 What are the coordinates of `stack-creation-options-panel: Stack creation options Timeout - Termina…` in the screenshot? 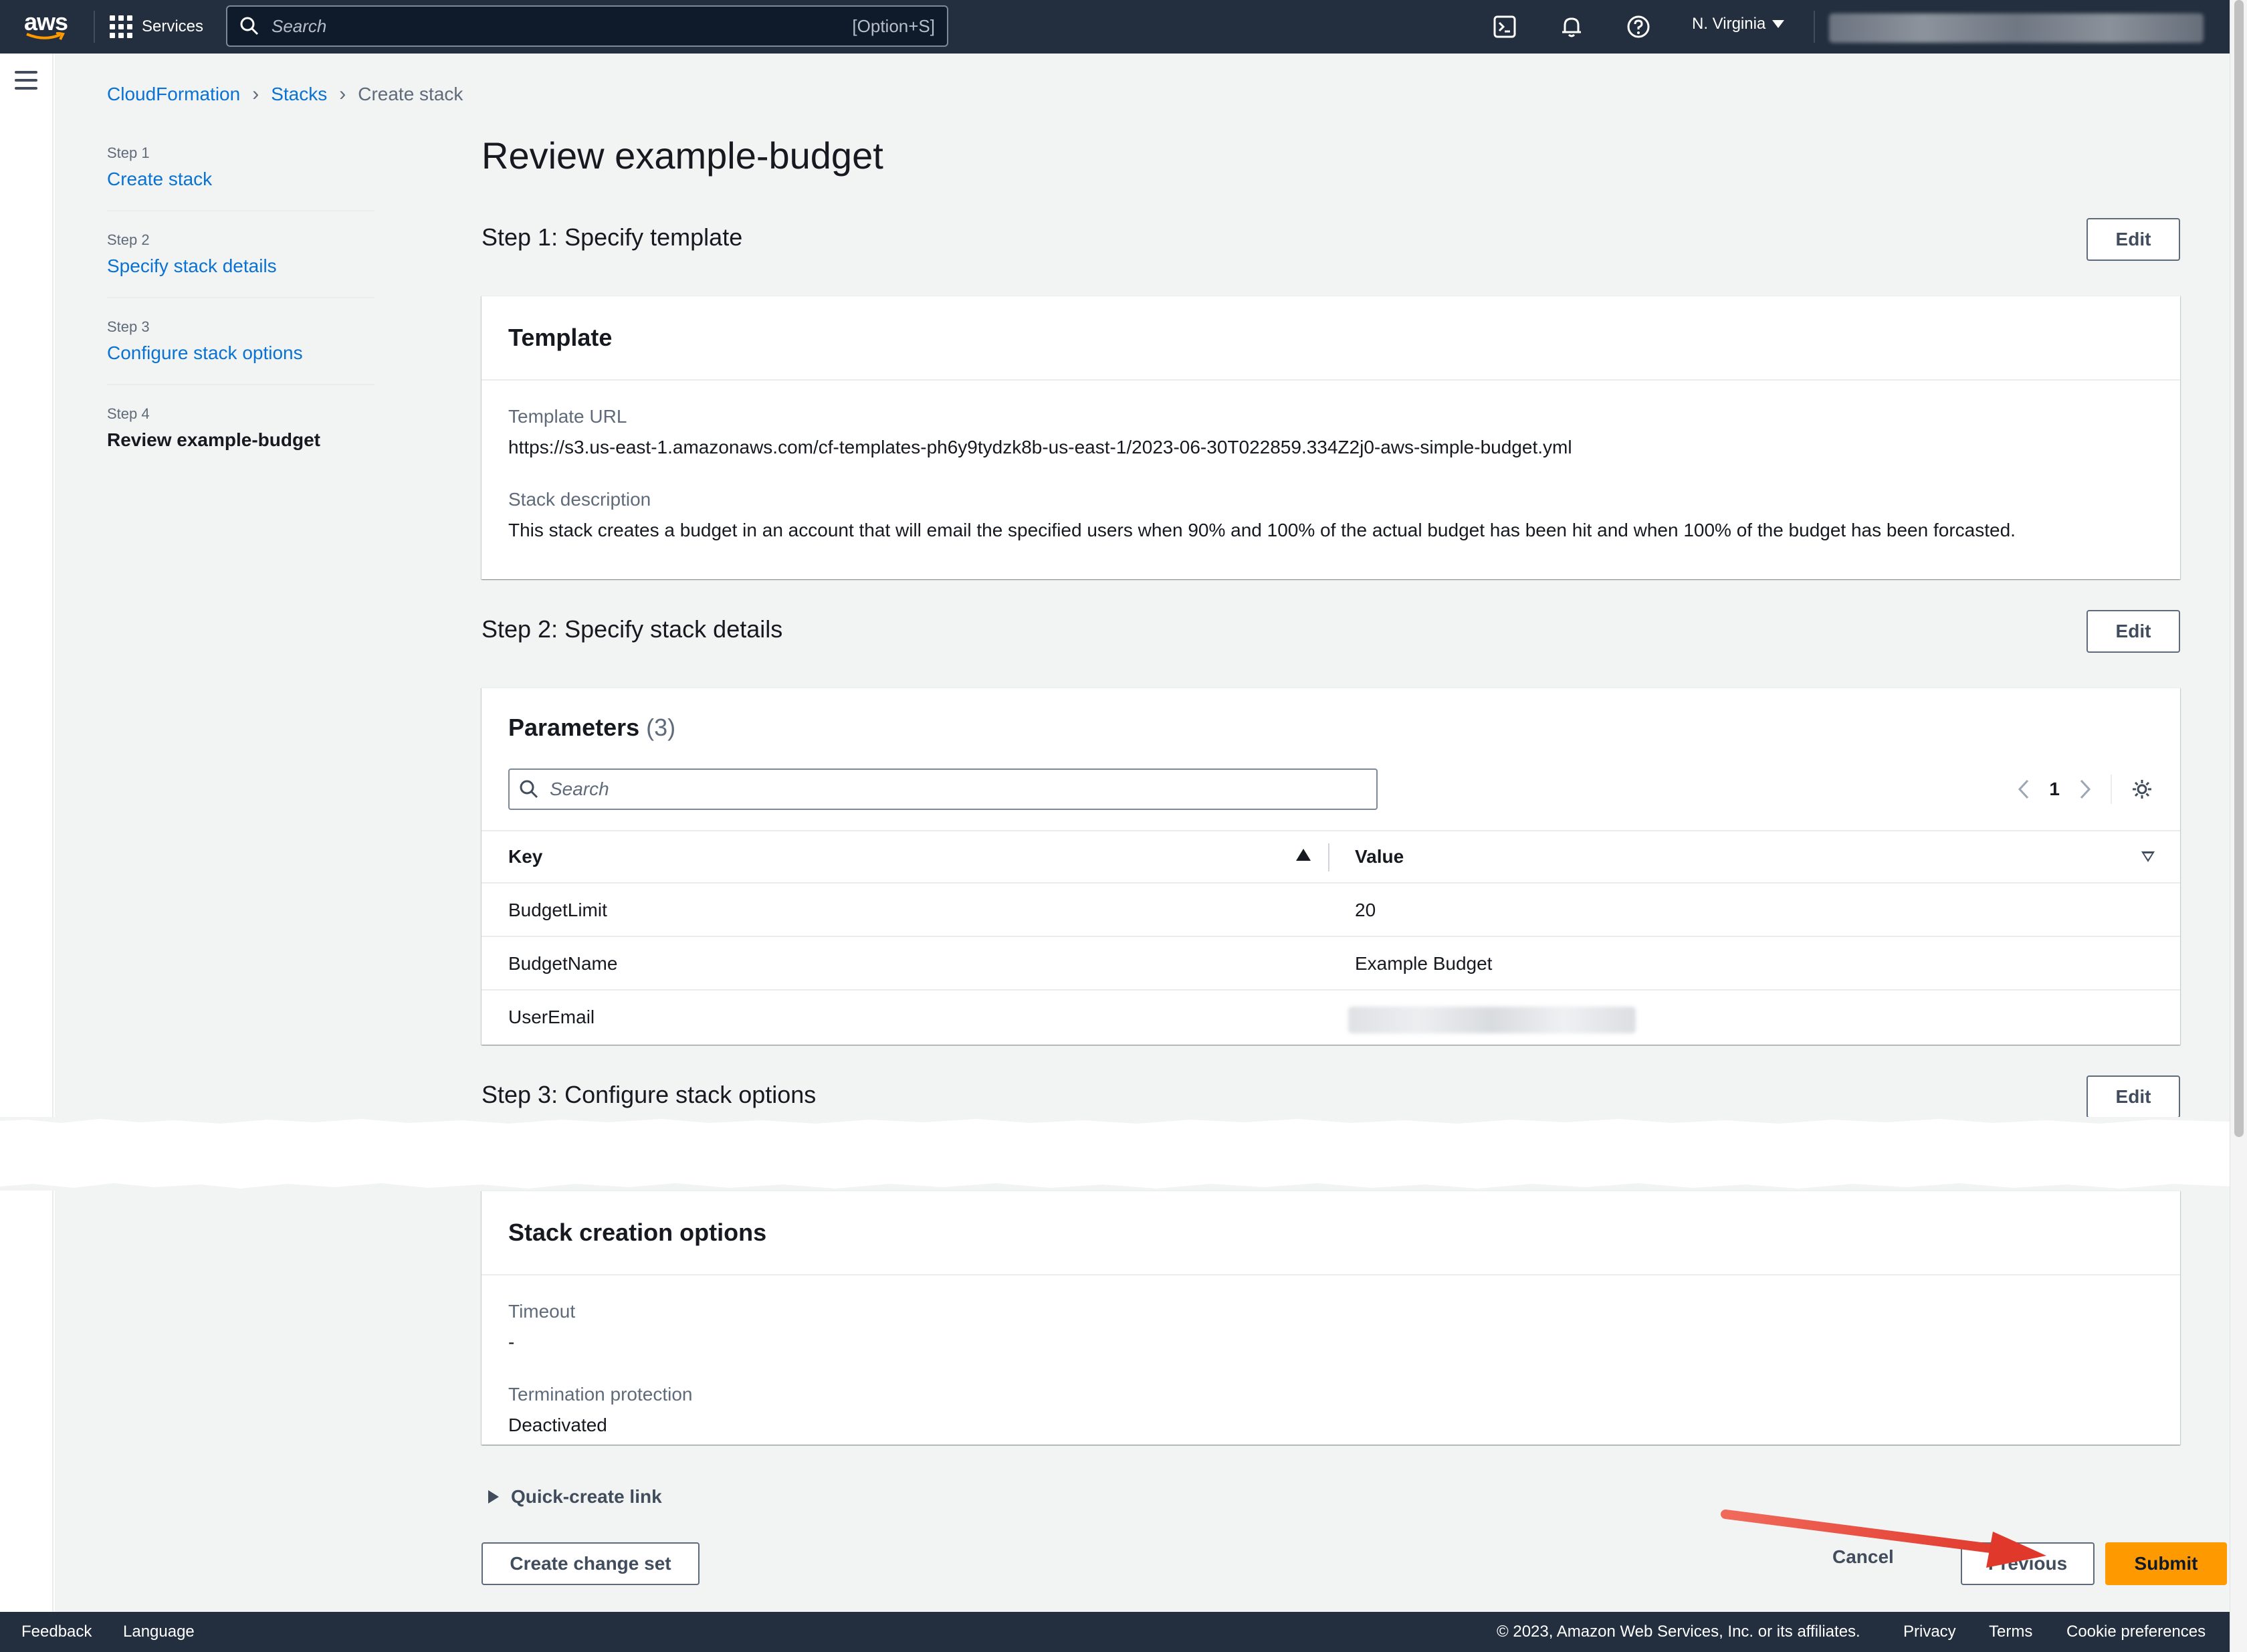 It's located at (1330, 1318).